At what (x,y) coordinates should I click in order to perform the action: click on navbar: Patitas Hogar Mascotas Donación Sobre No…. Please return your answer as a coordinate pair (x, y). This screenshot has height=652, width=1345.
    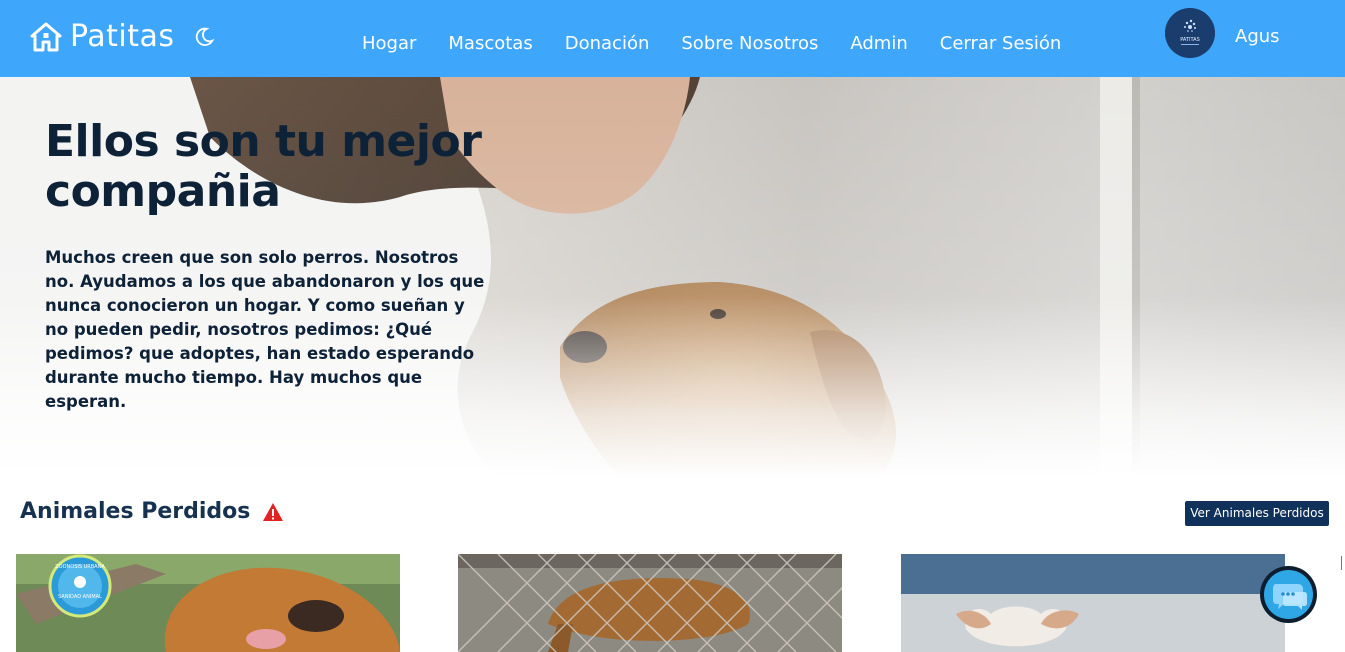
    Looking at the image, I should click on (672, 38).